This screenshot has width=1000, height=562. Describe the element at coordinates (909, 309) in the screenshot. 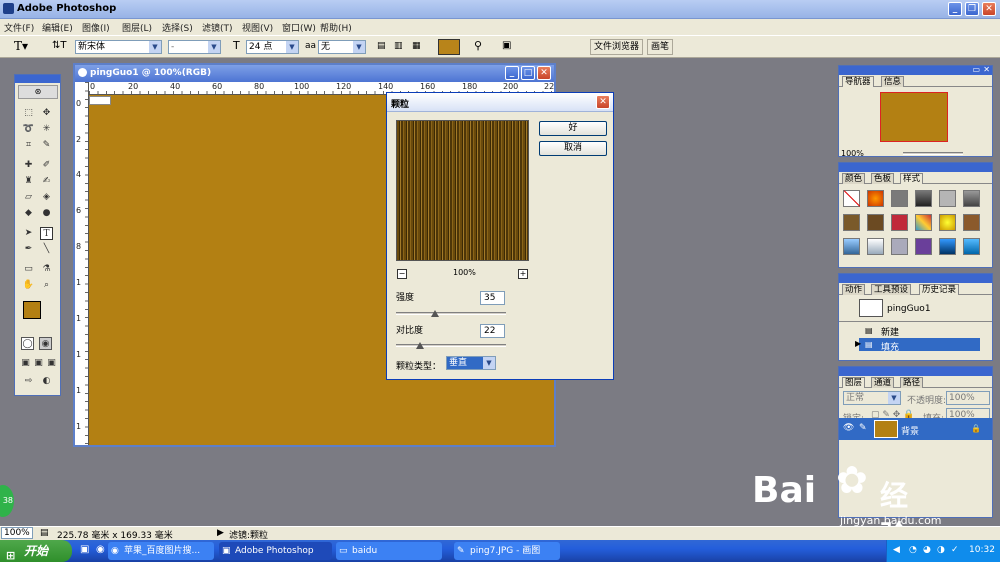

I see `snapshot-name: pingGuo1` at that location.